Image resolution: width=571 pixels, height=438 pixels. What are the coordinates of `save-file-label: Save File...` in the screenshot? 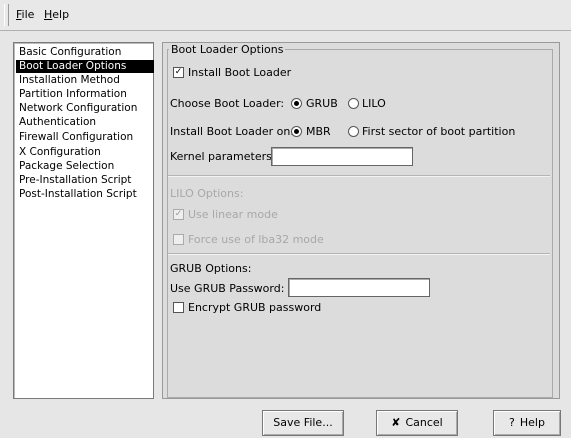 It's located at (303, 422).